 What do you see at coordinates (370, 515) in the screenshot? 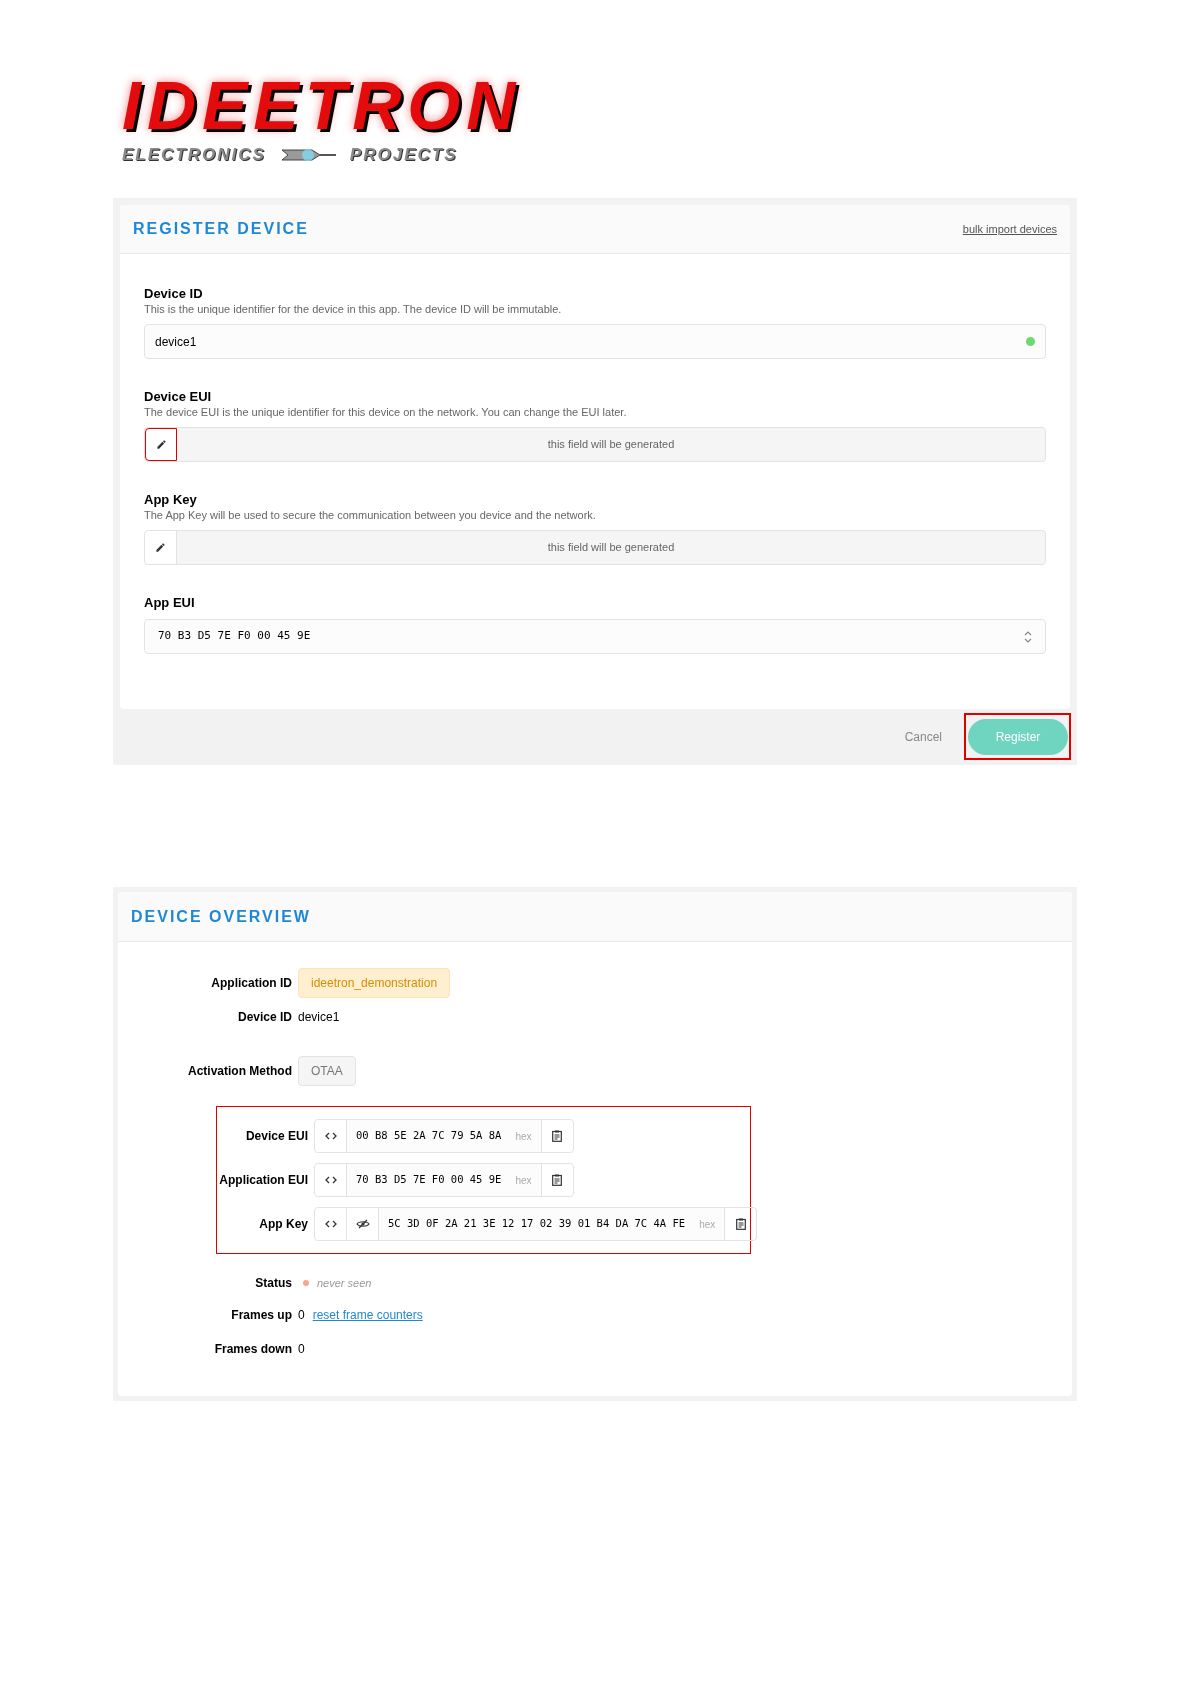
I see `field-description: The App Key will be used to secure the communication between you device and the network.` at bounding box center [370, 515].